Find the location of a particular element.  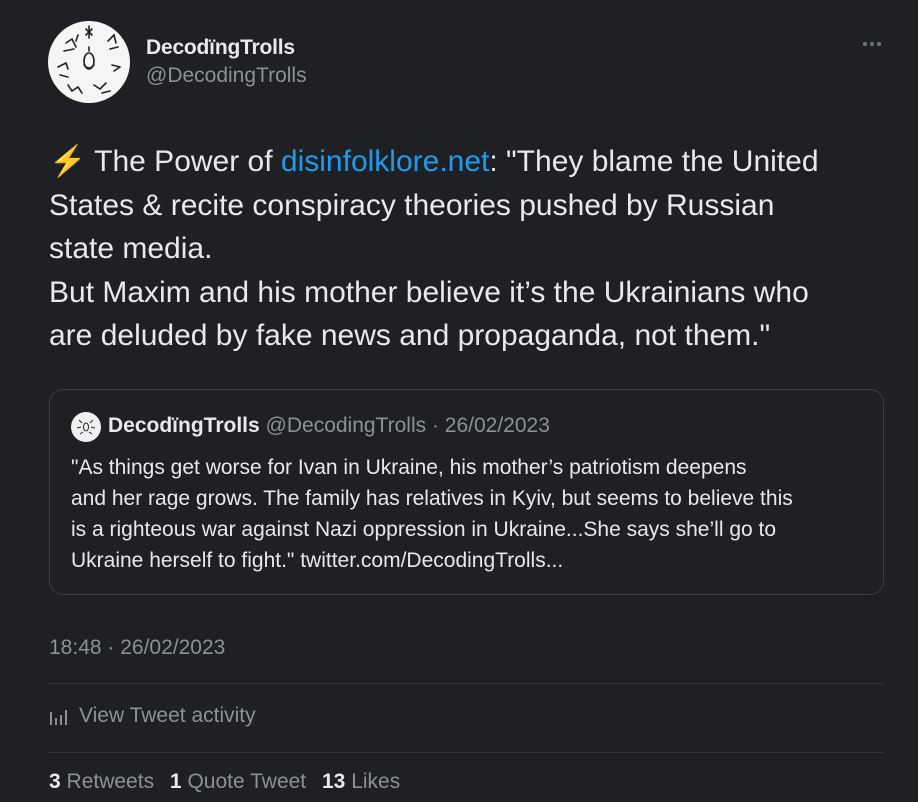

quoted-author-avatar is located at coordinates (86, 427).